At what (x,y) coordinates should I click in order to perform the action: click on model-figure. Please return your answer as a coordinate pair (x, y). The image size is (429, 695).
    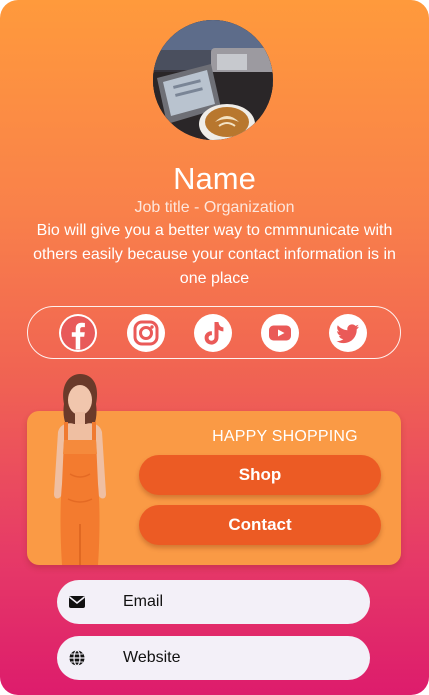
    Looking at the image, I should click on (80, 469).